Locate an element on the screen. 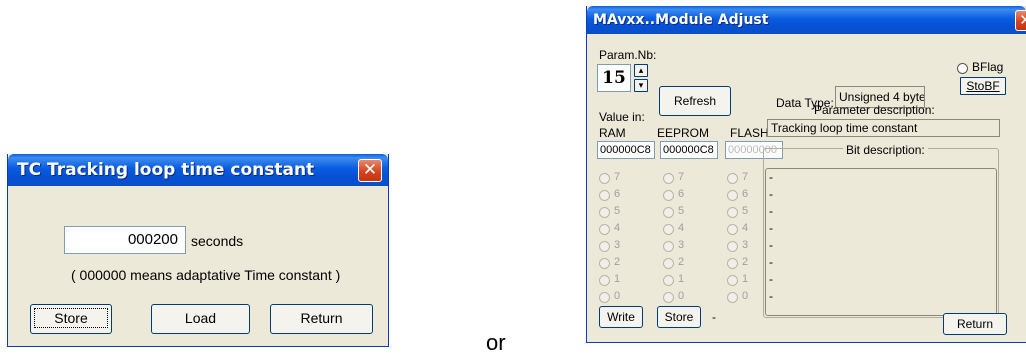 The image size is (1026, 355). bflag-label: BFlag is located at coordinates (988, 67).